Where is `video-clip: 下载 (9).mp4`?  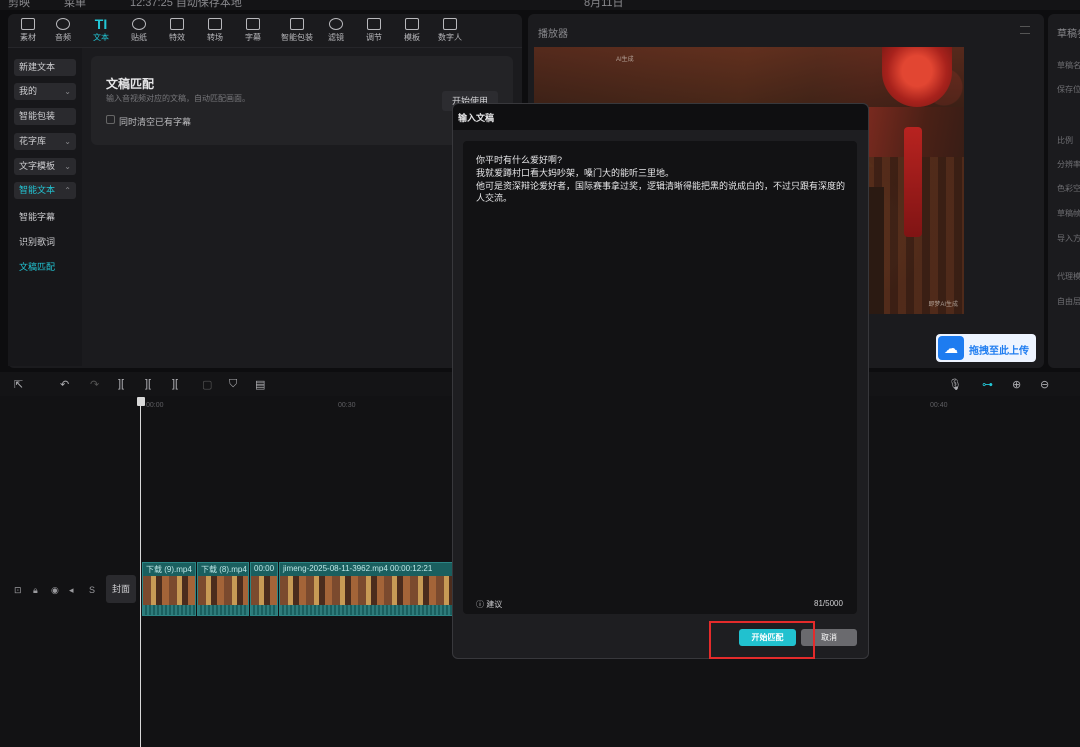
video-clip: 下载 (9).mp4 is located at coordinates (169, 589).